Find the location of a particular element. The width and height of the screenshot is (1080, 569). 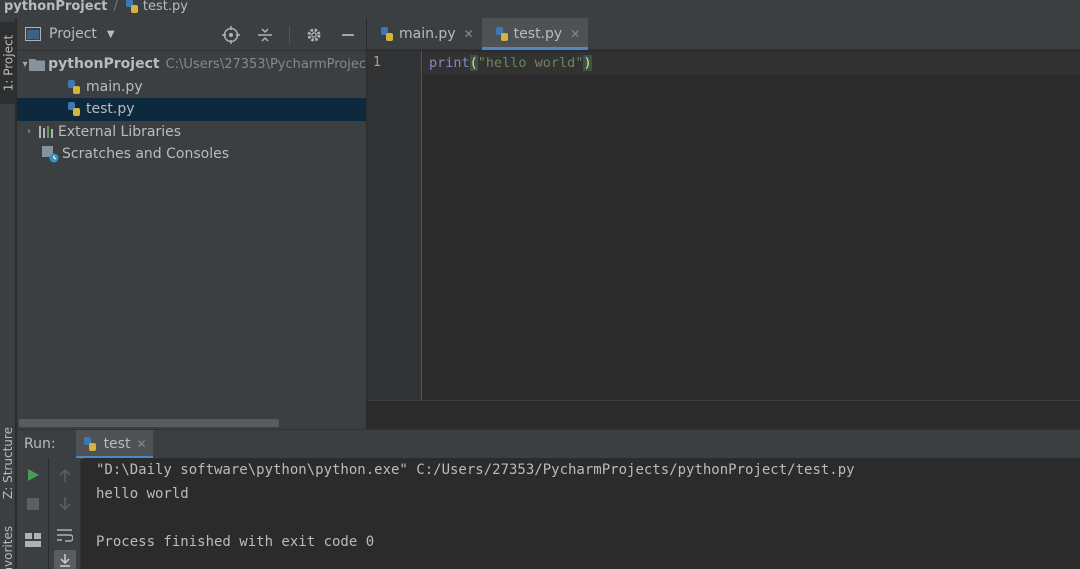

run-tab-label: test is located at coordinates (117, 444).